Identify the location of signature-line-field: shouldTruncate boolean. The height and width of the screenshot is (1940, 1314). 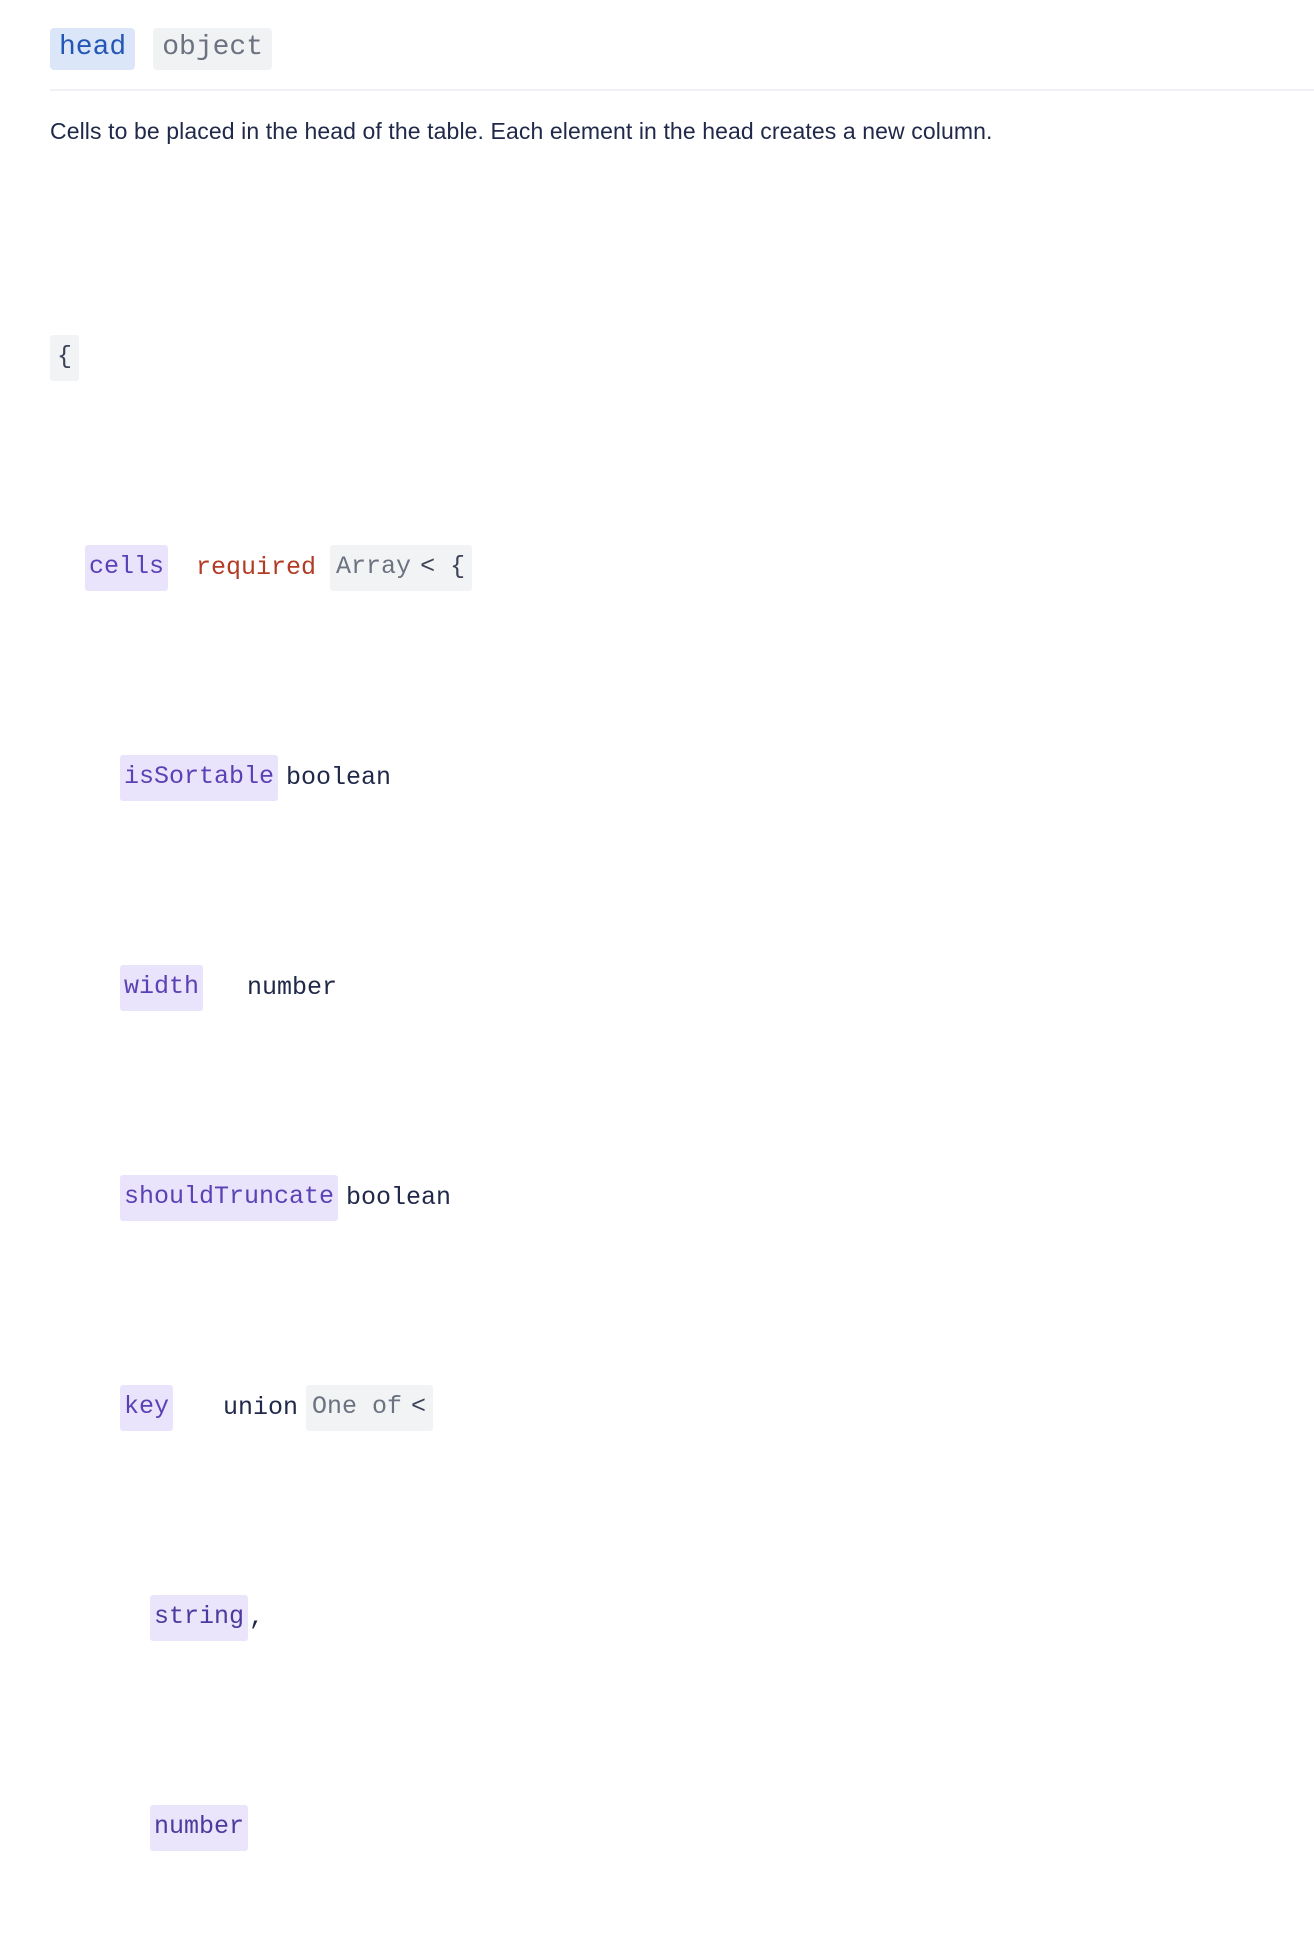
(682, 1198).